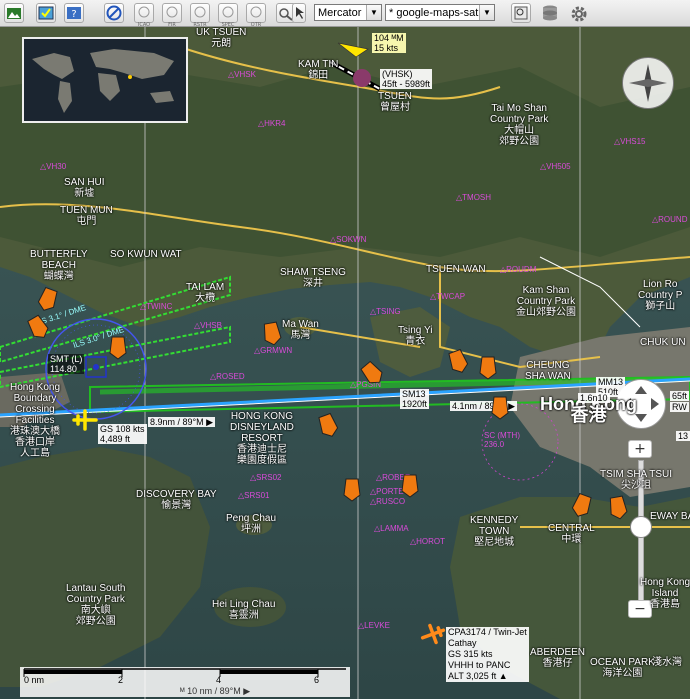 Image resolution: width=690 pixels, height=699 pixels. I want to click on otr-icon: OTR, so click(256, 15).